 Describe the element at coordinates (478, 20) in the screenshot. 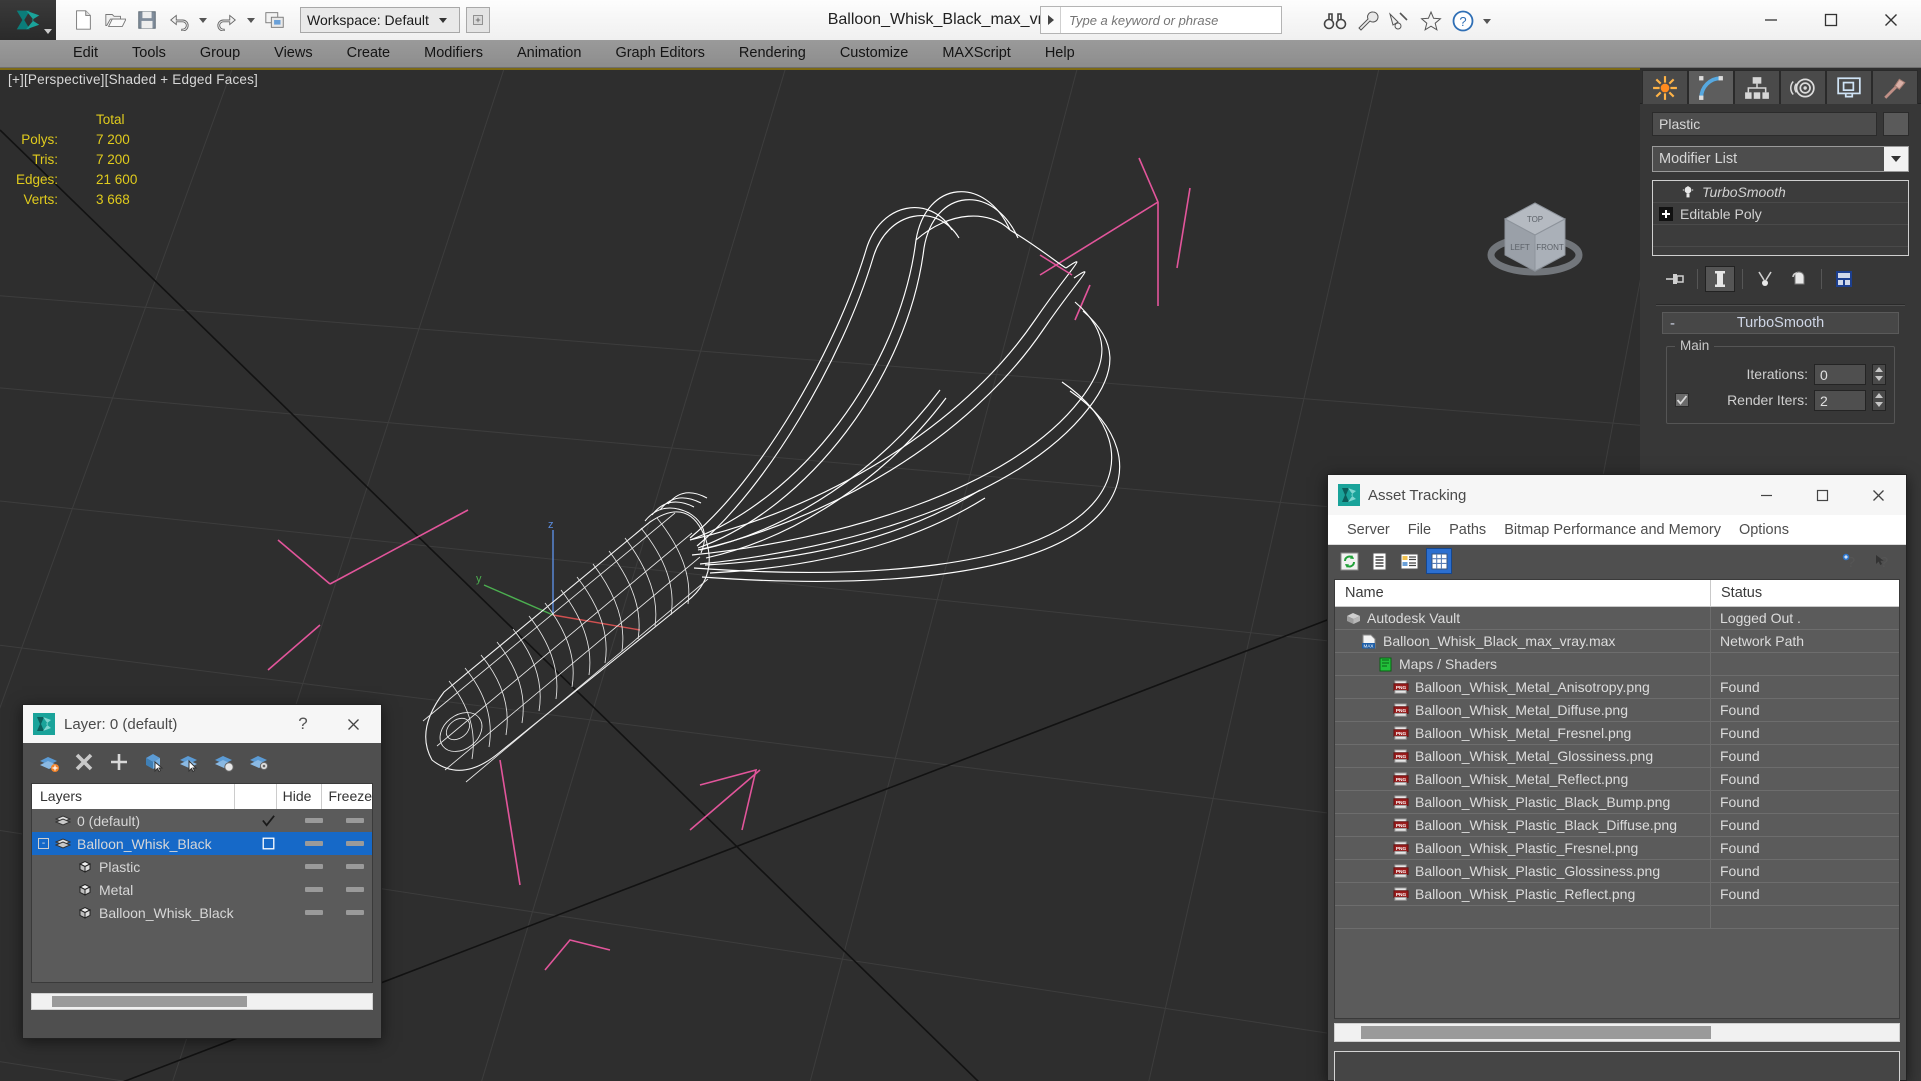

I see `workspace-options-button` at that location.